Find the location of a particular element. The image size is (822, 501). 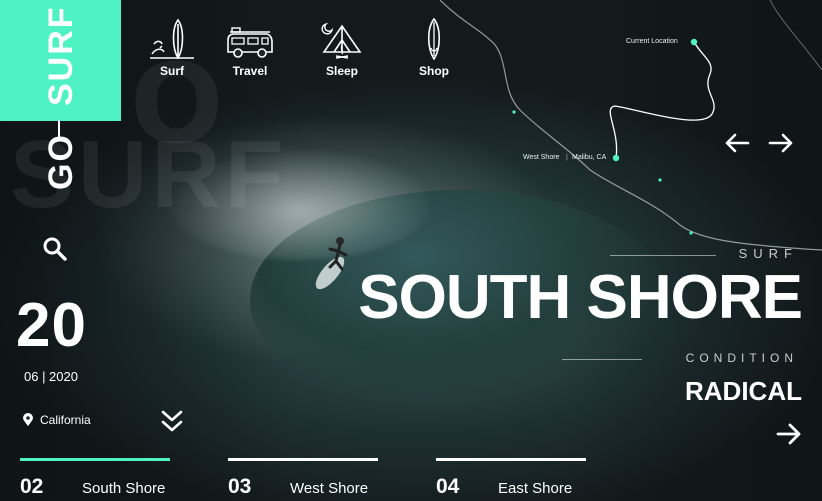

nav-item-surf: Surf is located at coordinates (172, 48).